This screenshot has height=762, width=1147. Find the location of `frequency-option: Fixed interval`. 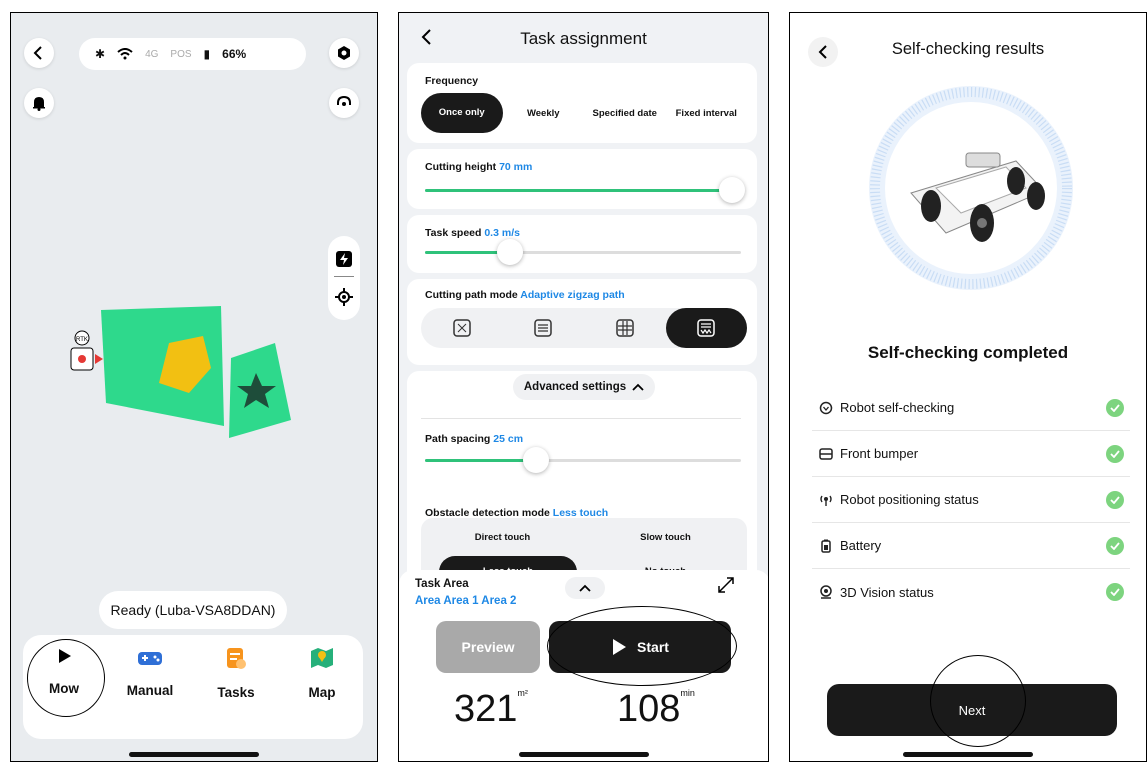

frequency-option: Fixed interval is located at coordinates (707, 113).